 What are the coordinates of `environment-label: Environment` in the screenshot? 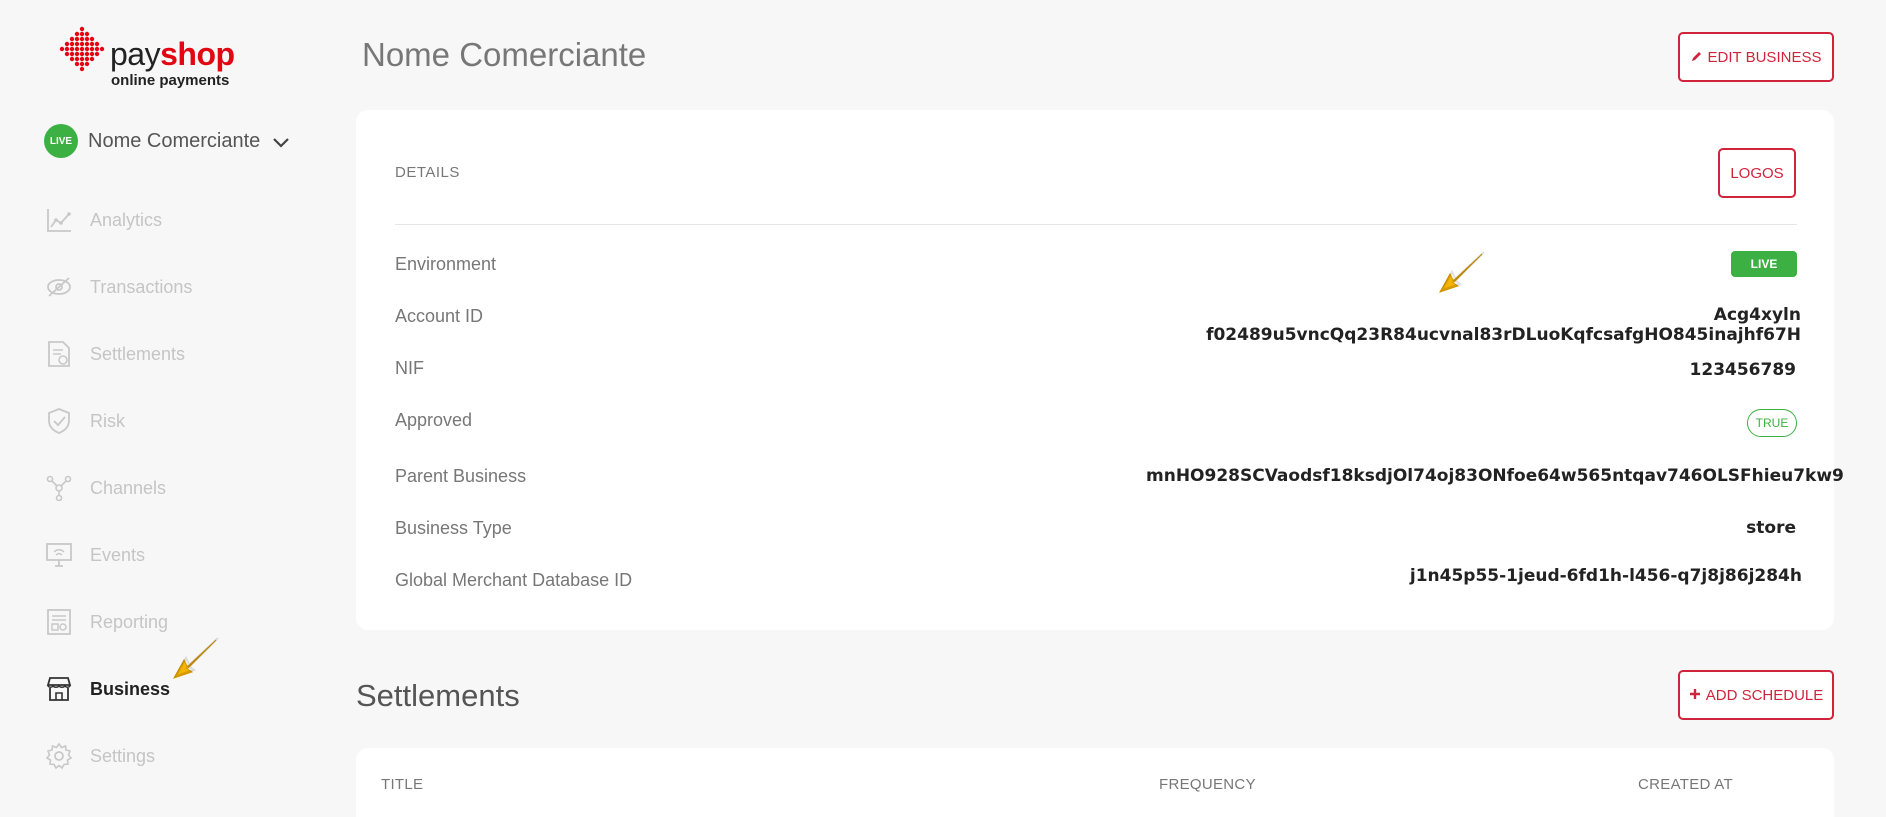 It's located at (446, 264).